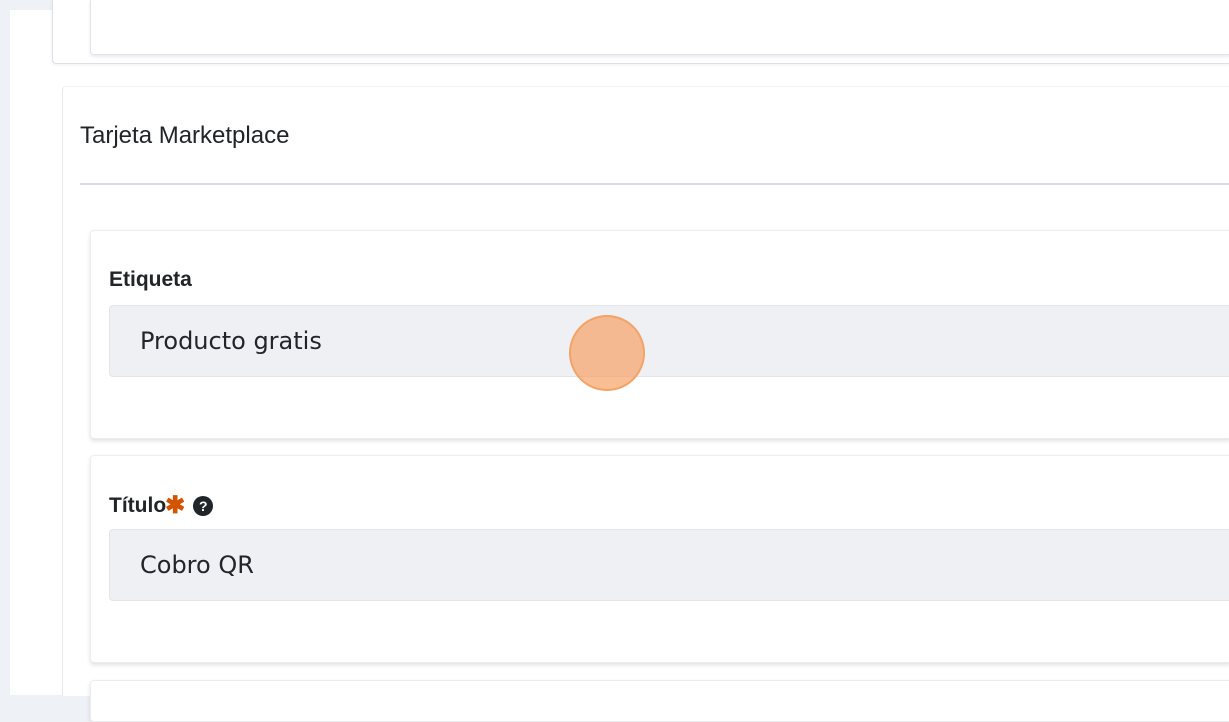 Image resolution: width=1229 pixels, height=722 pixels. Describe the element at coordinates (185, 135) in the screenshot. I see `section-title: Tarjeta Marketplace` at that location.